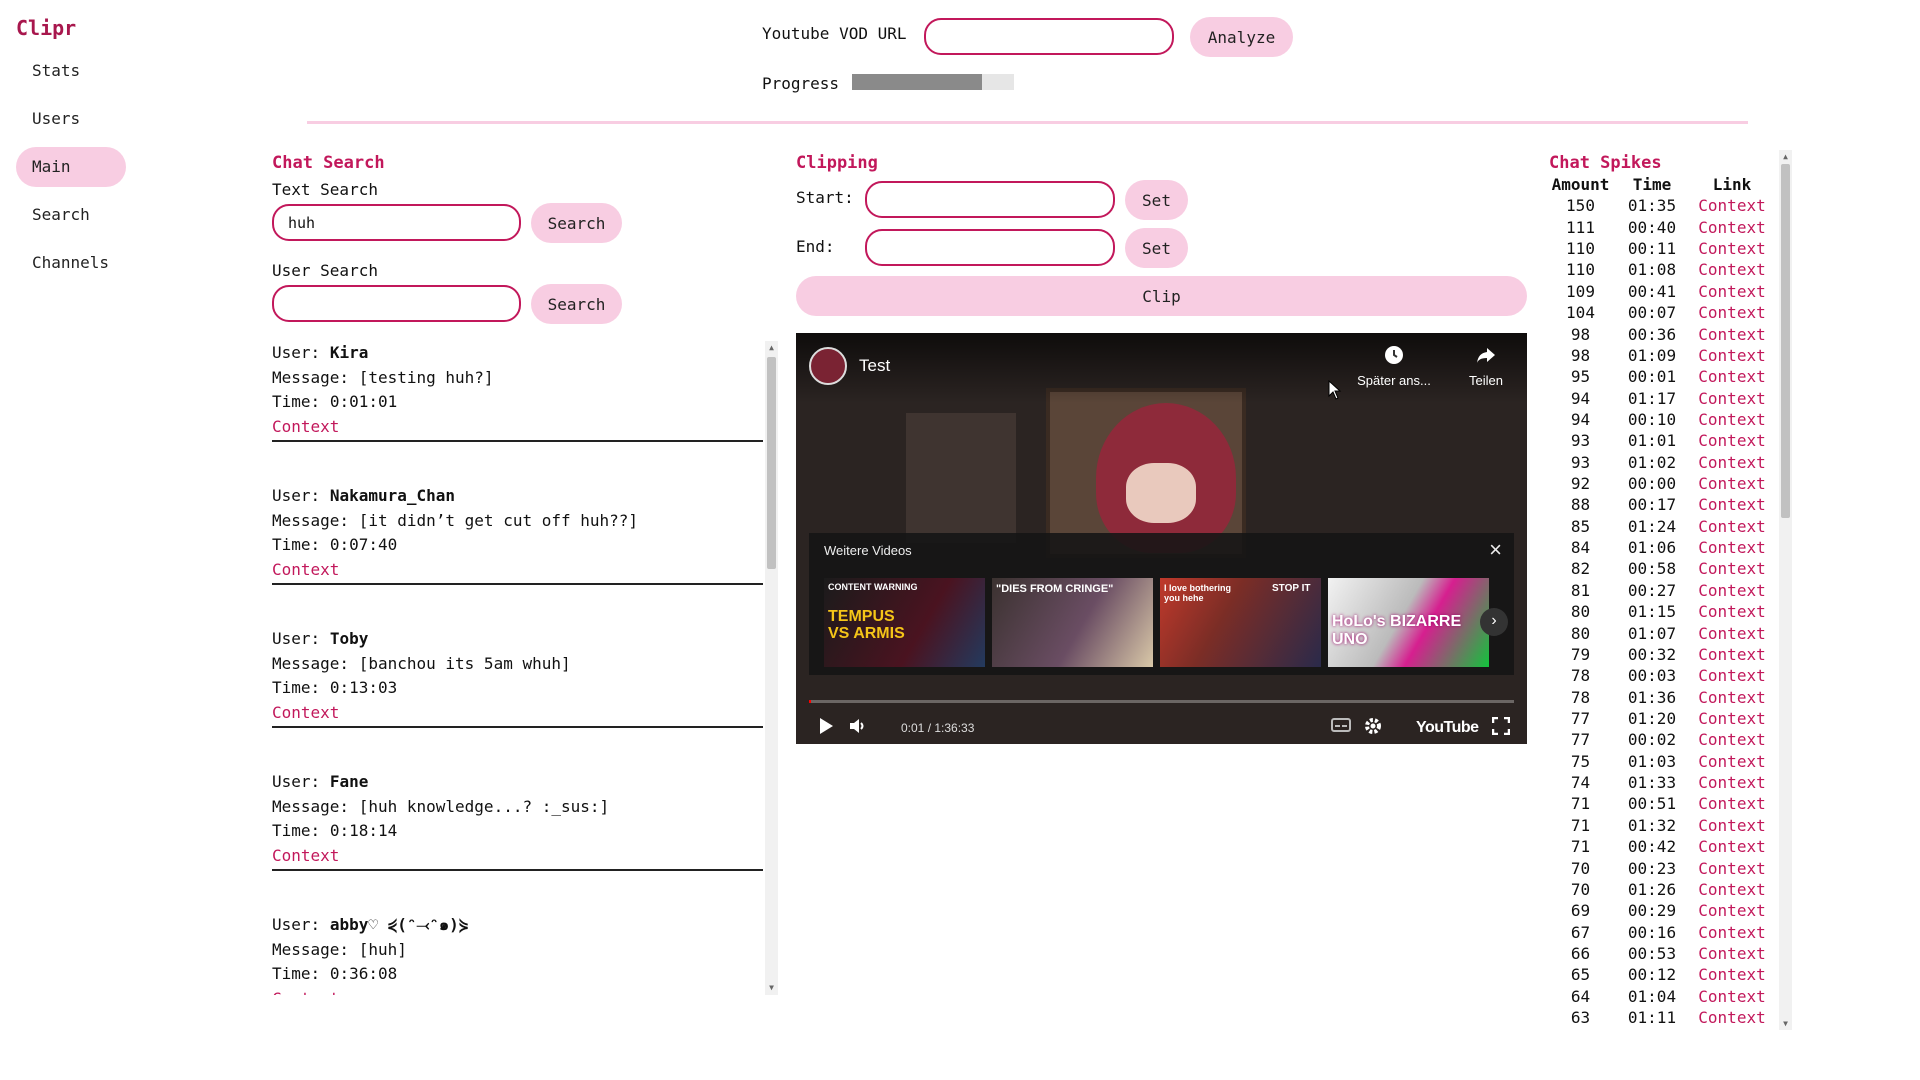 Image resolution: width=1920 pixels, height=1080 pixels. Describe the element at coordinates (990, 247) in the screenshot. I see `end-input` at that location.